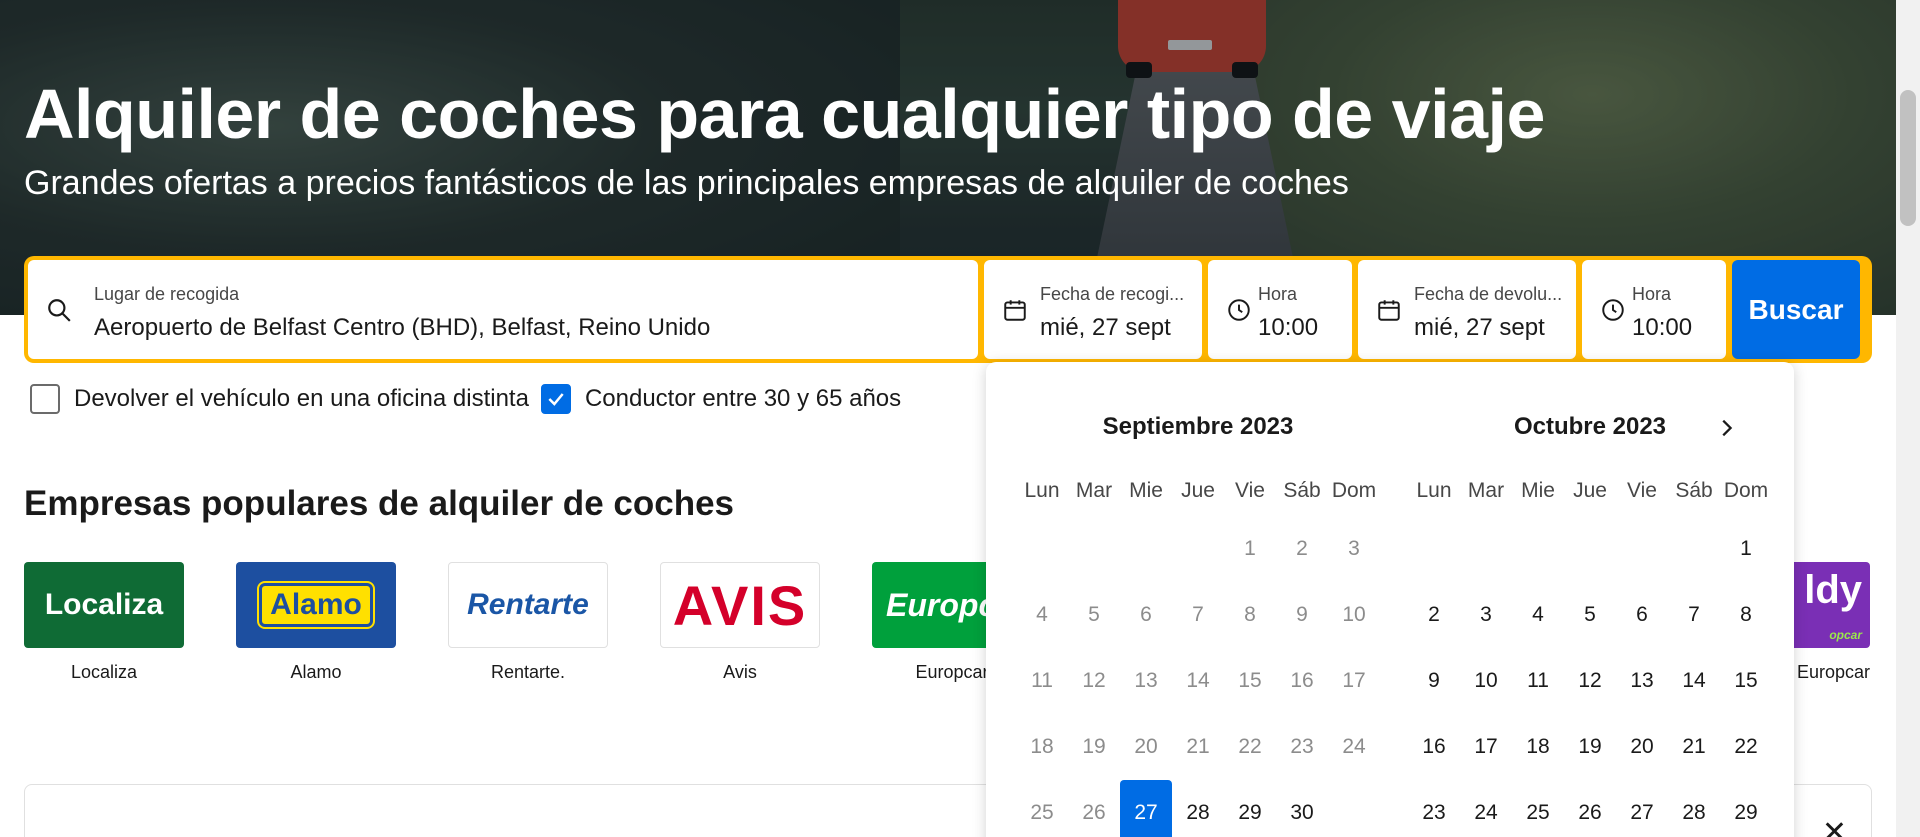  I want to click on brand-card: Alamo Alamo, so click(316, 622).